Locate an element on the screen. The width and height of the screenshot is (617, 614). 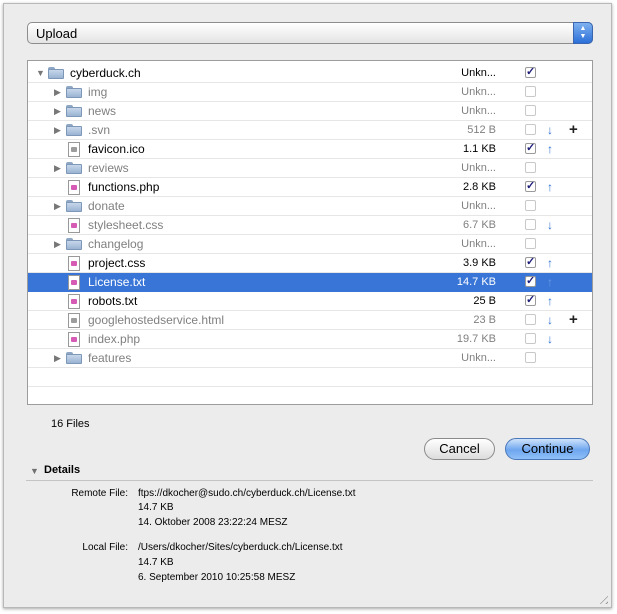
file-size: 1.1 KB is located at coordinates (479, 149).